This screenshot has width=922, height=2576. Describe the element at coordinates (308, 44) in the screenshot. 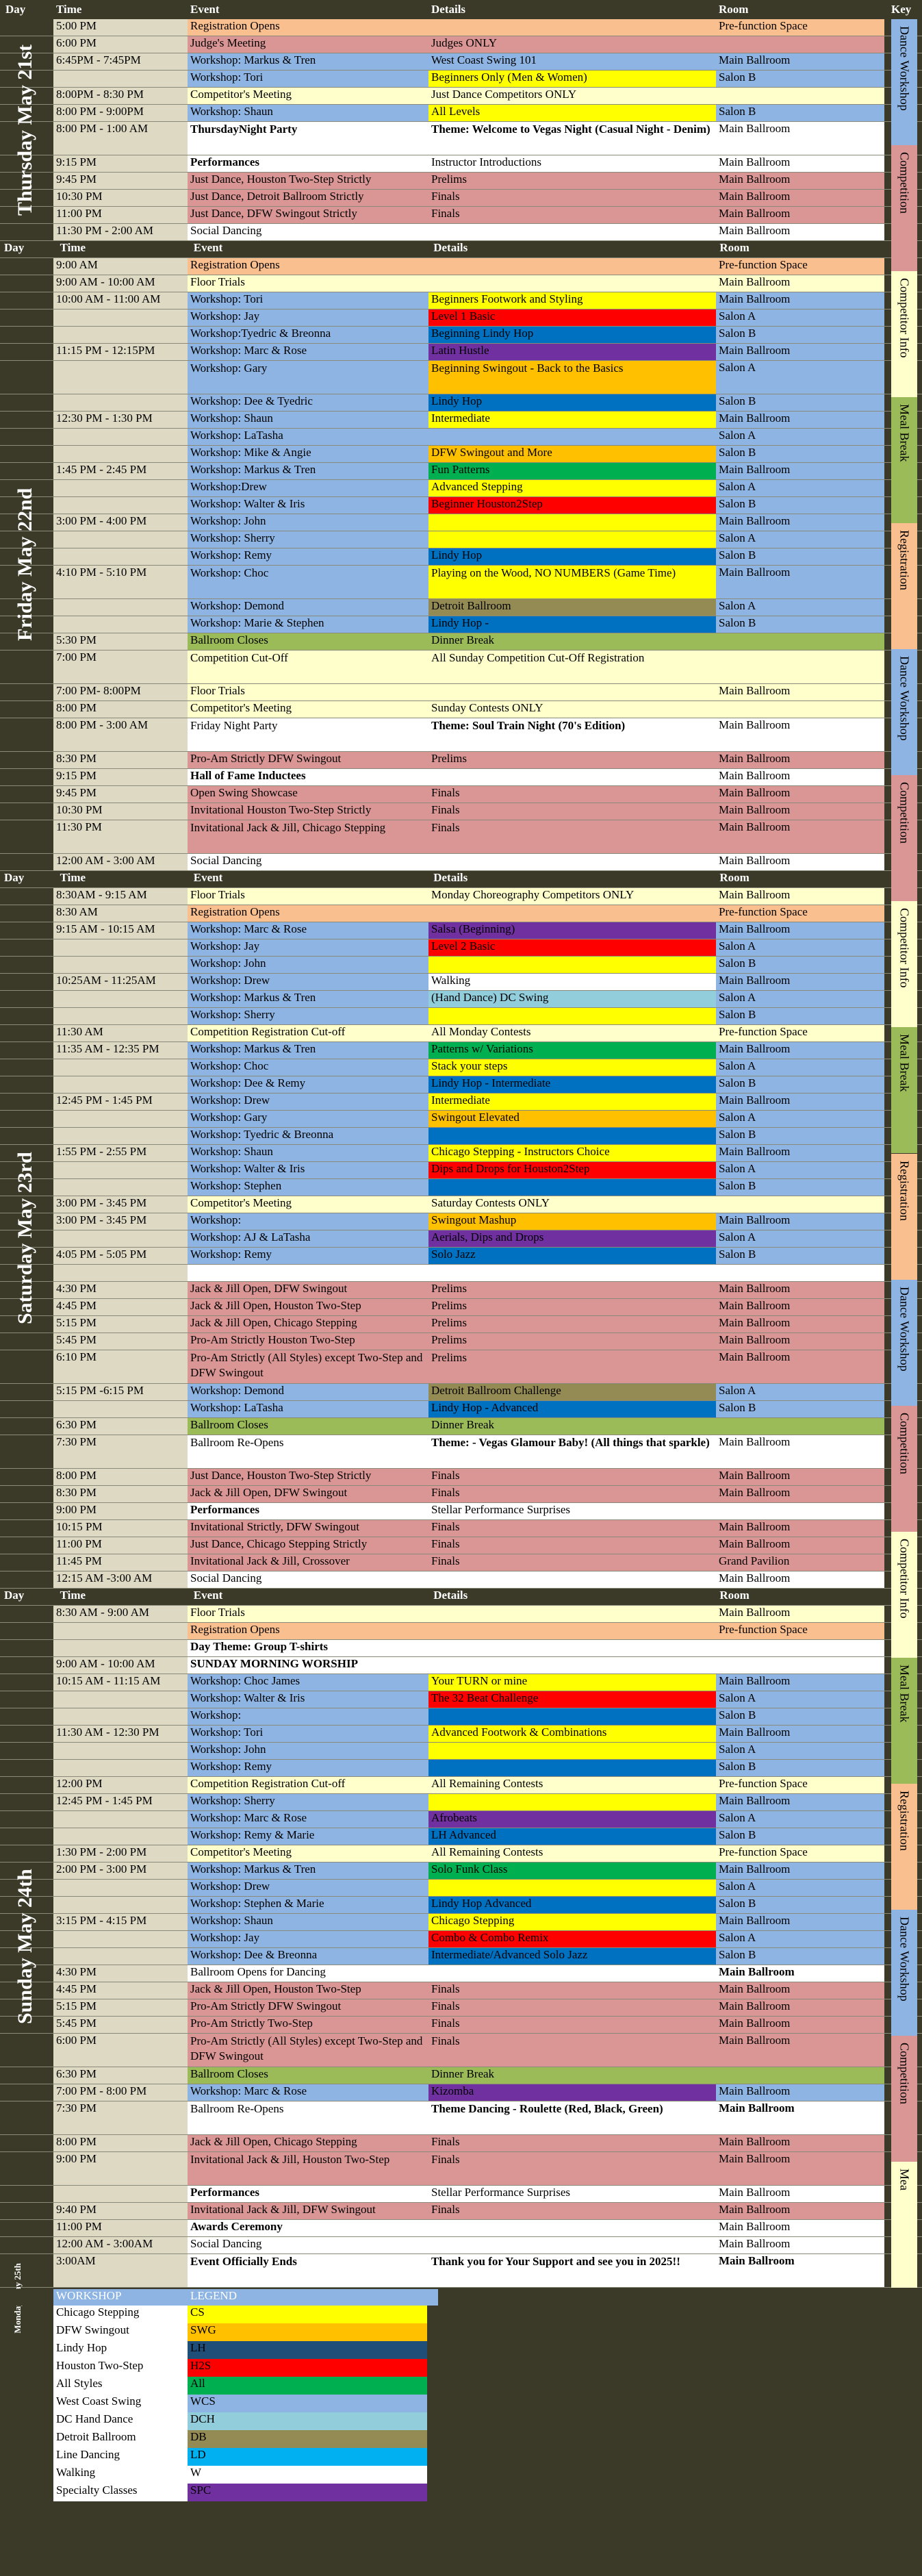

I see `event-cell: Judge's Meeting` at that location.